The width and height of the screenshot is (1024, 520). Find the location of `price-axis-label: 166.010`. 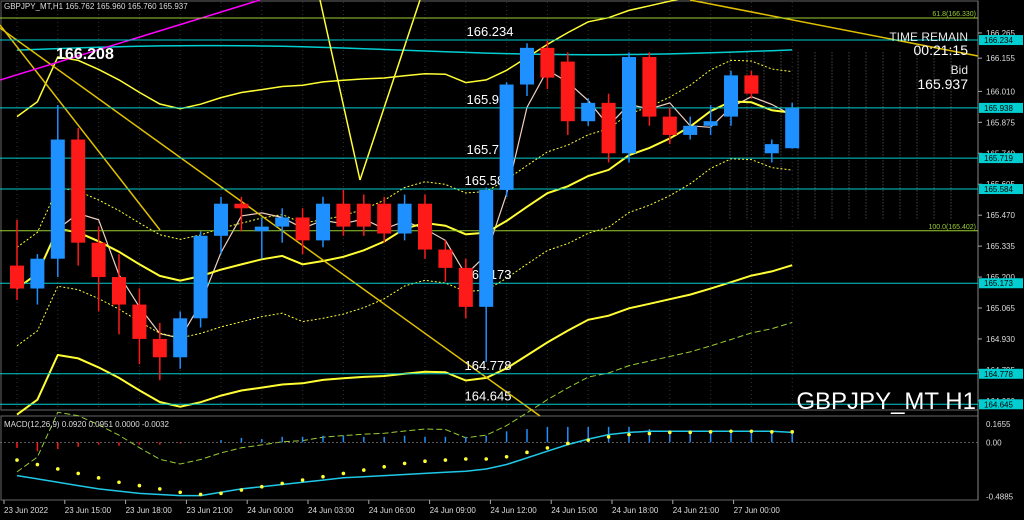

price-axis-label: 166.010 is located at coordinates (1000, 91).